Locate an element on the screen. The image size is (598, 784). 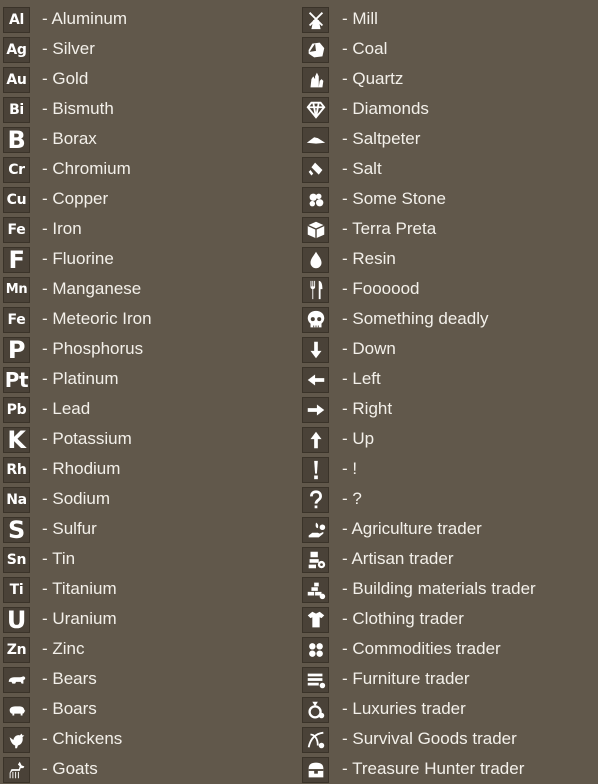
coal-icon is located at coordinates (315, 49).